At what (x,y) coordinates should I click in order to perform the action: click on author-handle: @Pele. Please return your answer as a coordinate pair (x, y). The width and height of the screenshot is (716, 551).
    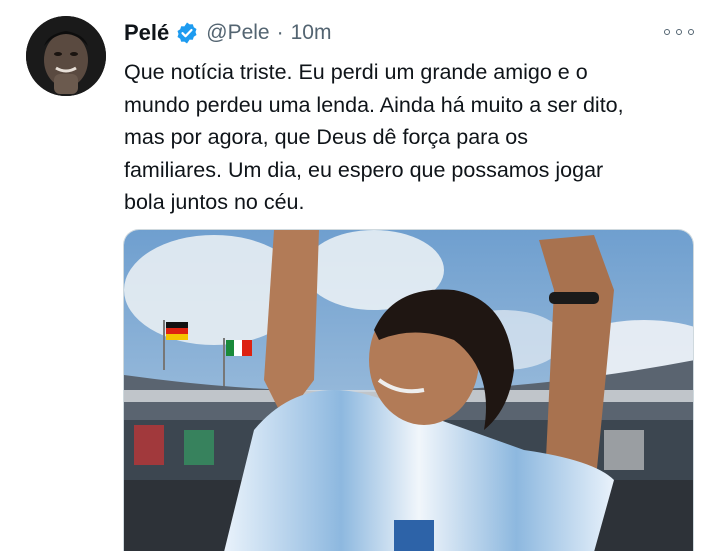
    Looking at the image, I should click on (237, 33).